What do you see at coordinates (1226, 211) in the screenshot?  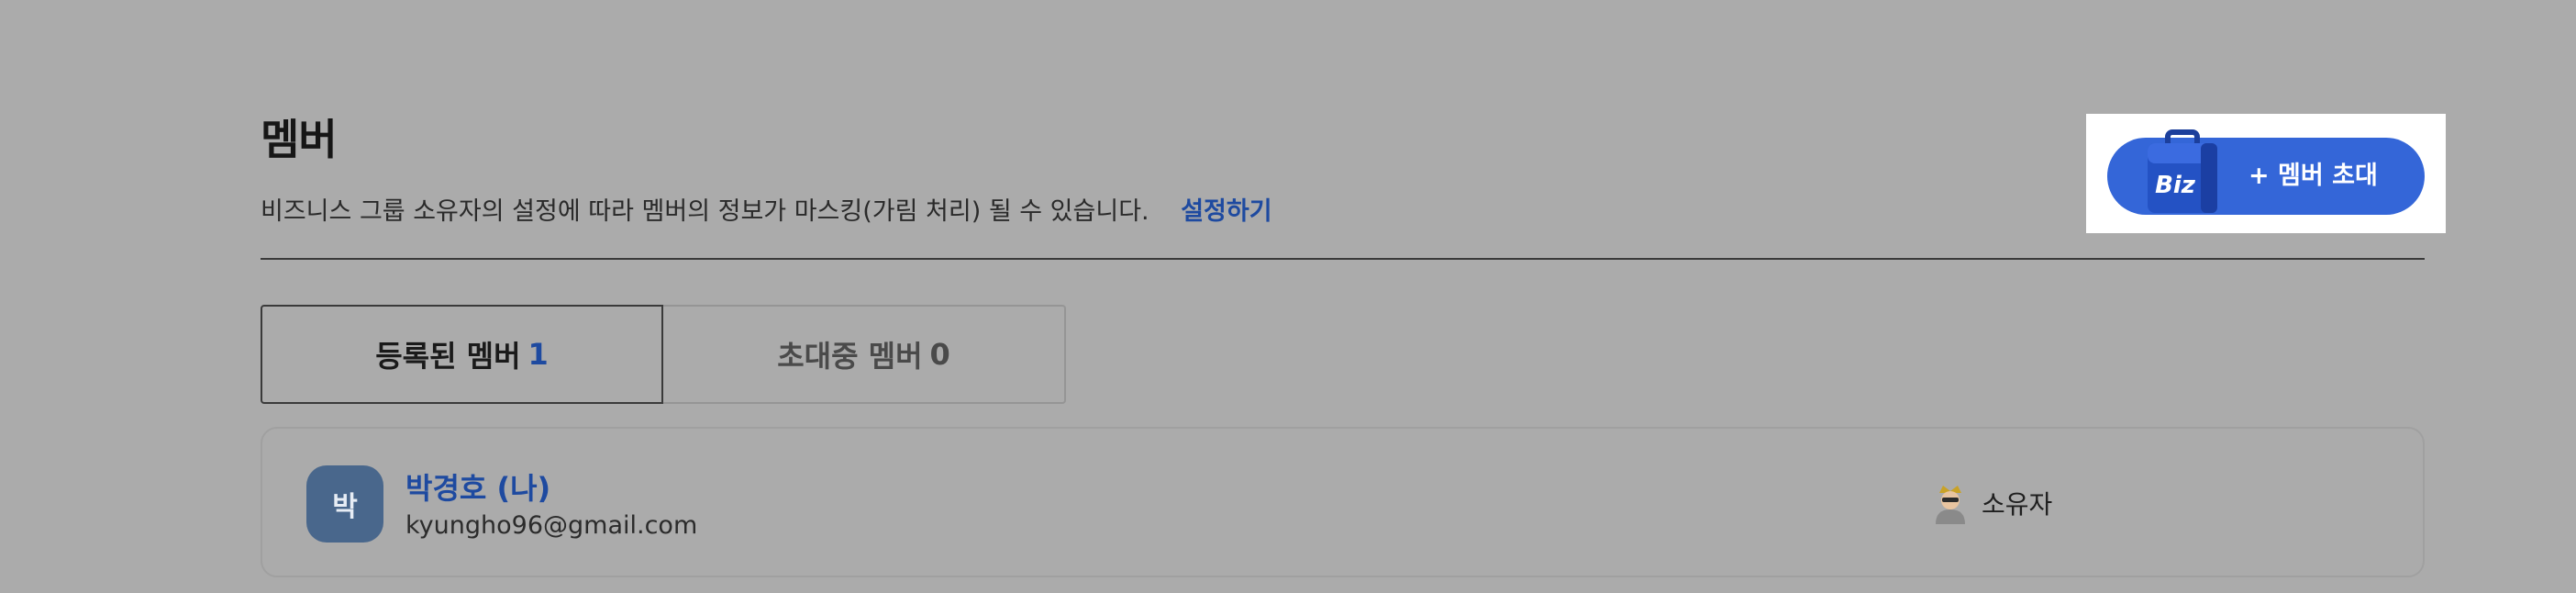 I see `settings-link: 설정하기` at bounding box center [1226, 211].